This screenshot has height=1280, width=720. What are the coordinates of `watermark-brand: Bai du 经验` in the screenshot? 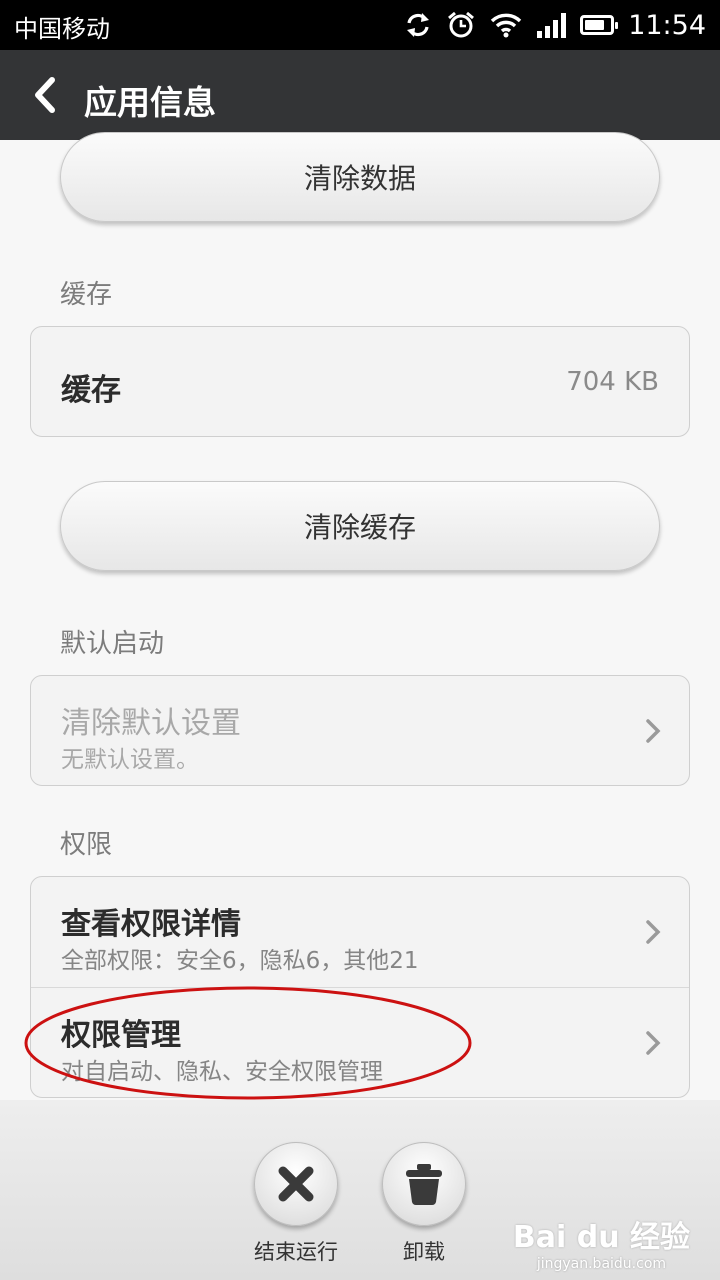 It's located at (601, 1237).